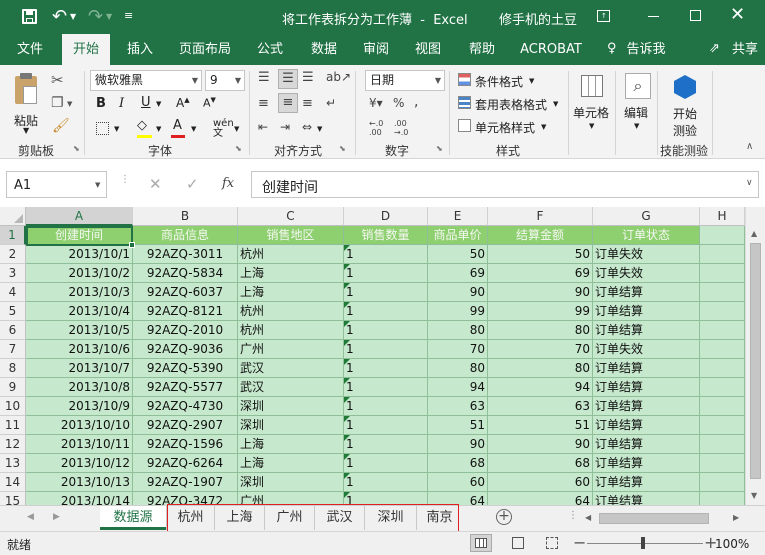 The width and height of the screenshot is (765, 555). Describe the element at coordinates (288, 103) in the screenshot. I see `align-center-icon: ≡` at that location.